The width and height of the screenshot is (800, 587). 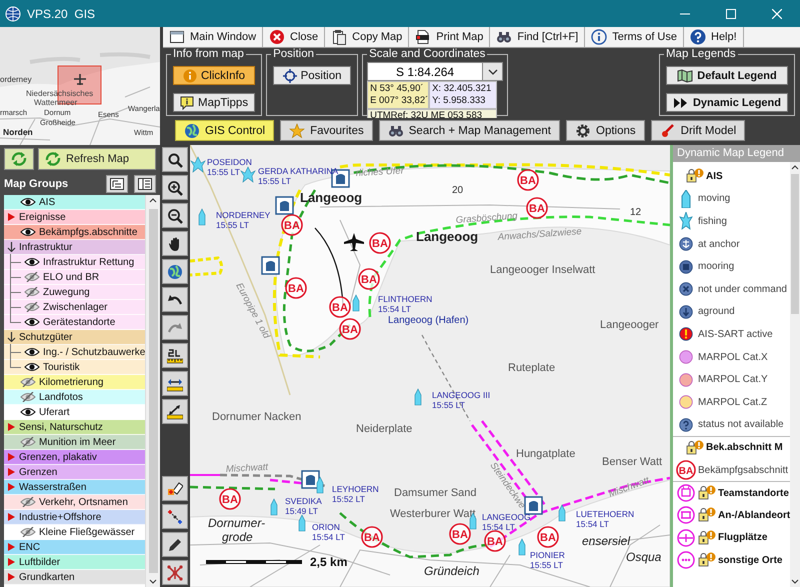 What do you see at coordinates (214, 75) in the screenshot?
I see `info-mode-button: ClickInfo` at bounding box center [214, 75].